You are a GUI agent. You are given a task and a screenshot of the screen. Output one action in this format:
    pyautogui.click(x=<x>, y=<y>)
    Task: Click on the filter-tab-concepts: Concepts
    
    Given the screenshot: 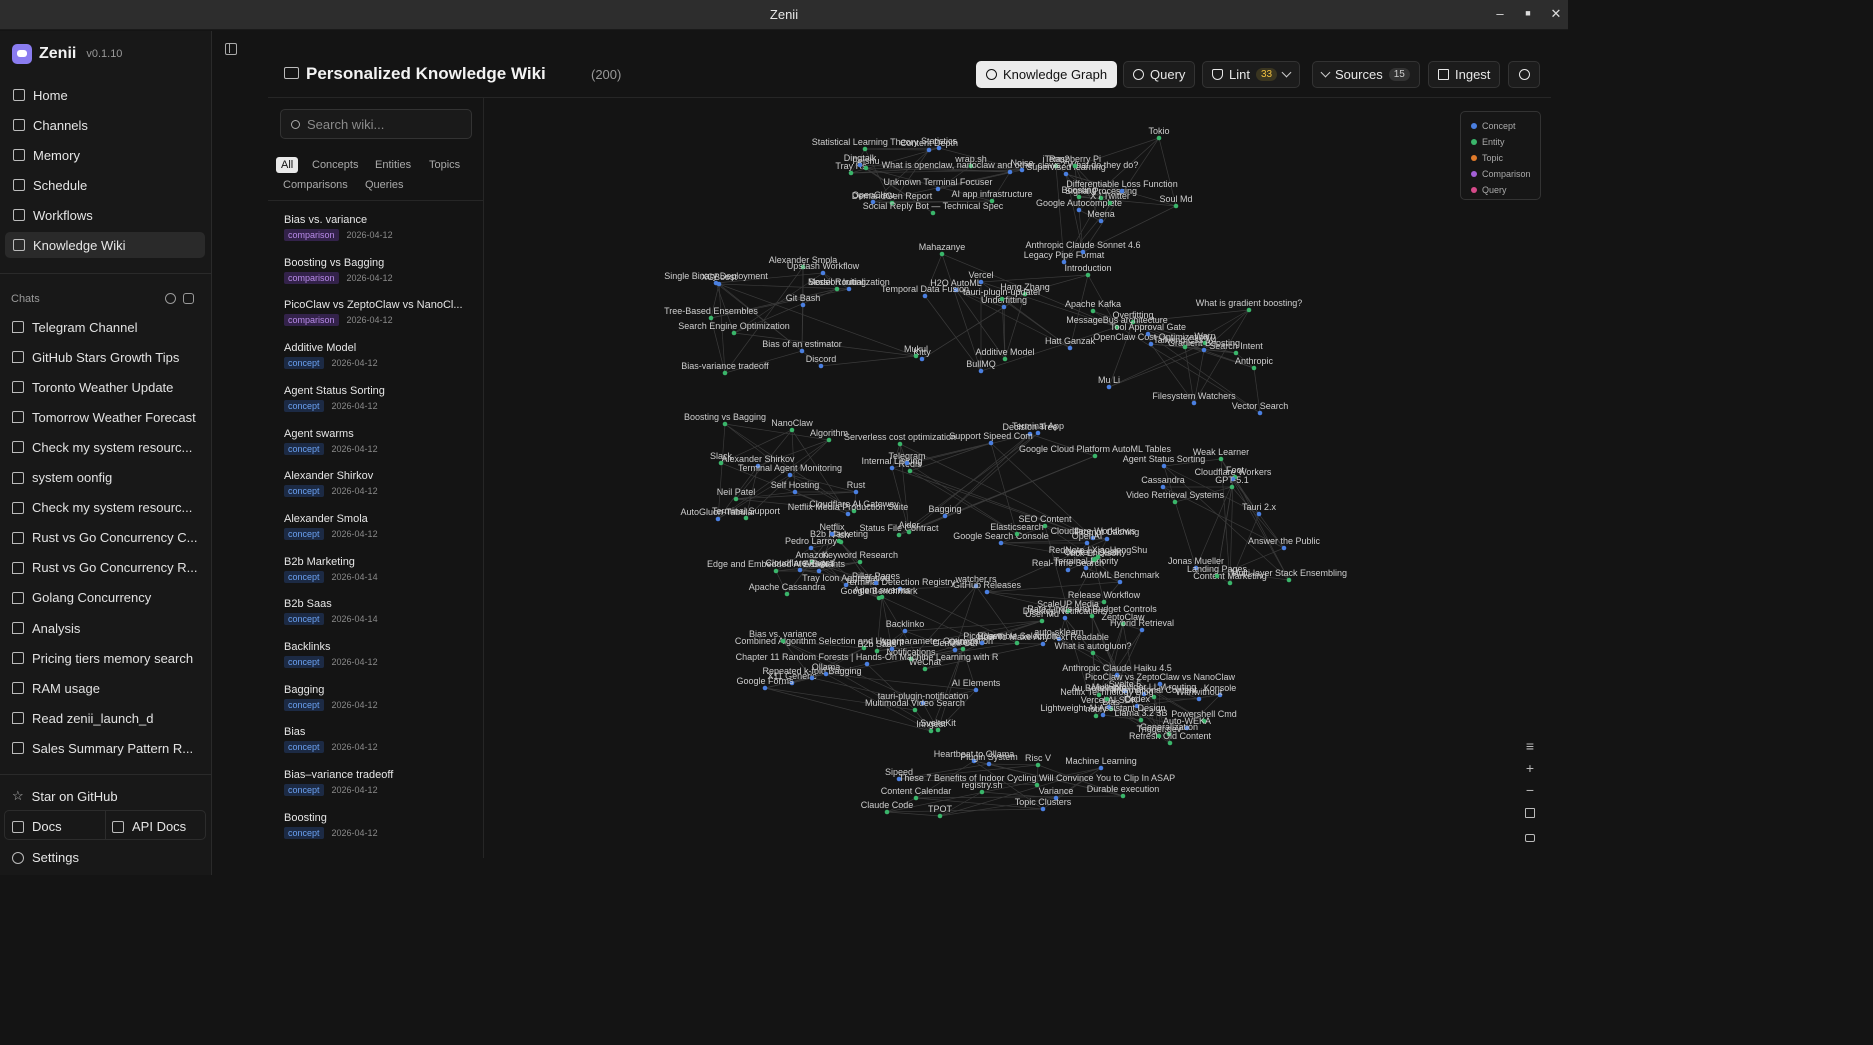 What is the action you would take?
    pyautogui.click(x=335, y=165)
    